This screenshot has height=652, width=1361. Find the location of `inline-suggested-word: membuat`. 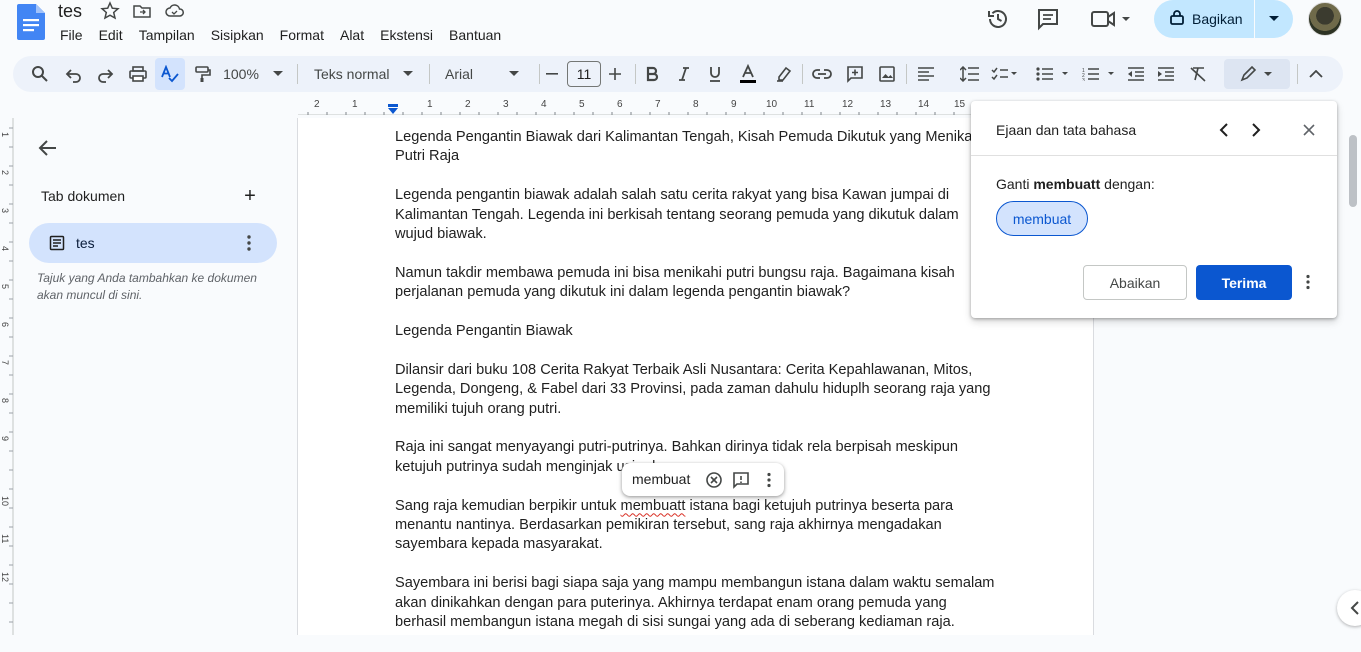

inline-suggested-word: membuat is located at coordinates (661, 479).